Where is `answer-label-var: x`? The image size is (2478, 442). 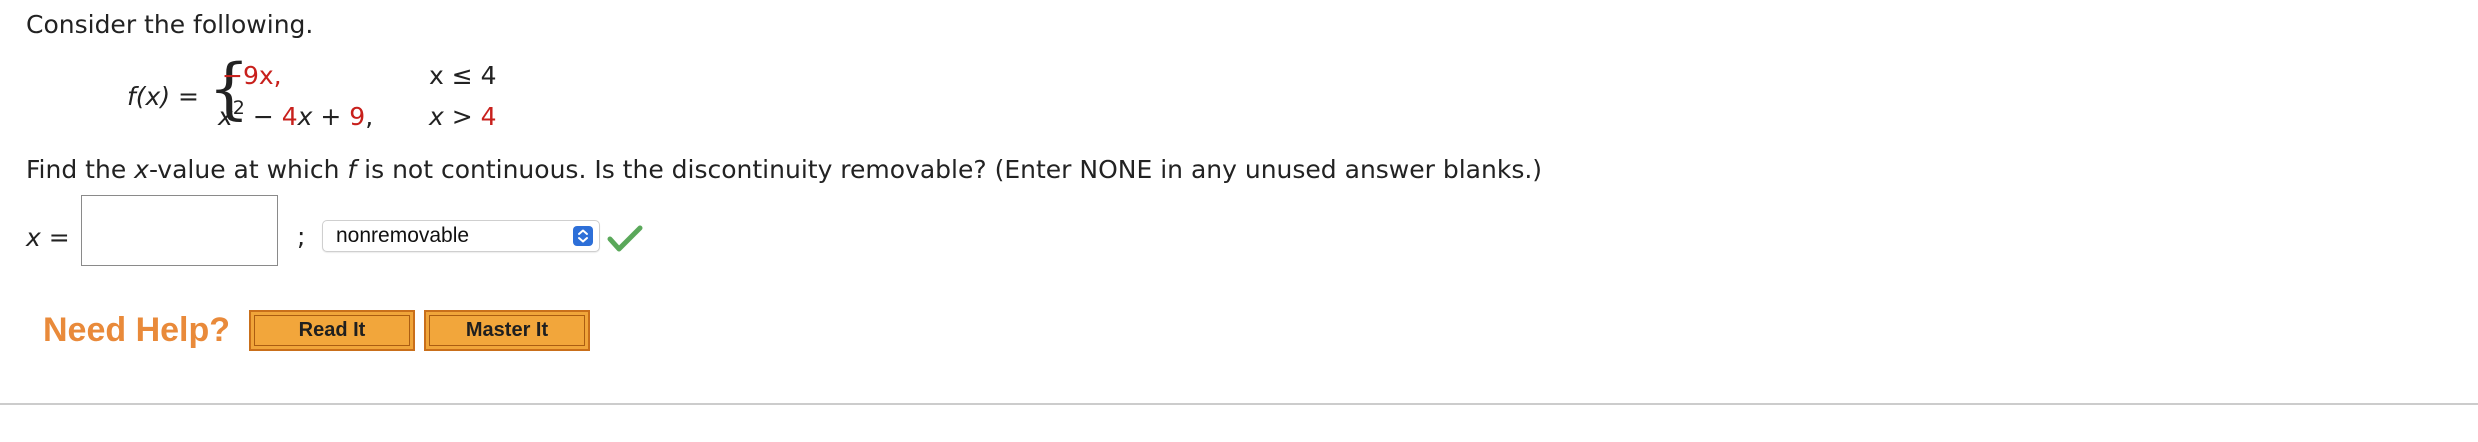 answer-label-var: x is located at coordinates (33, 237).